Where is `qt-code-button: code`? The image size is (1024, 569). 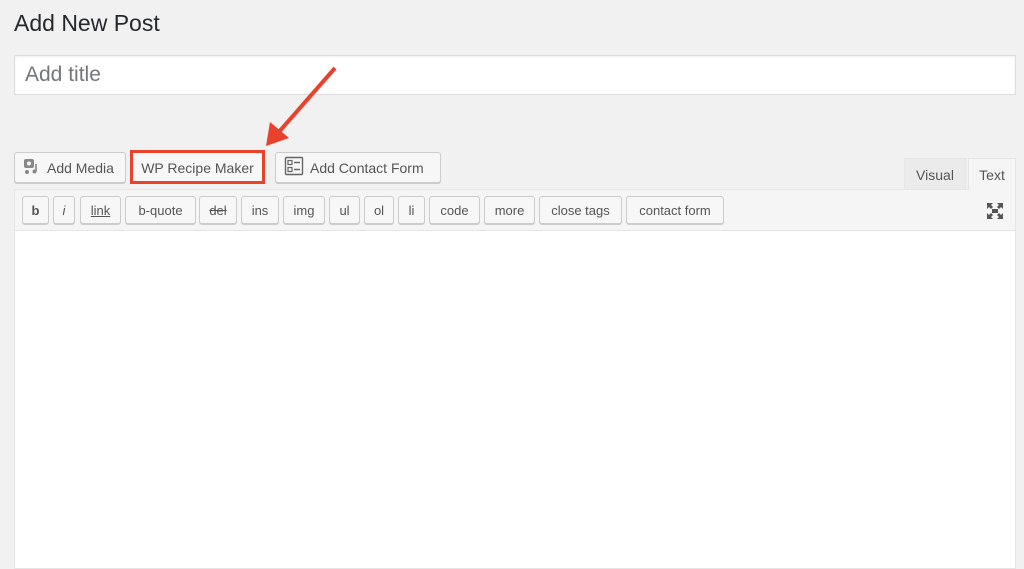
qt-code-button: code is located at coordinates (454, 210).